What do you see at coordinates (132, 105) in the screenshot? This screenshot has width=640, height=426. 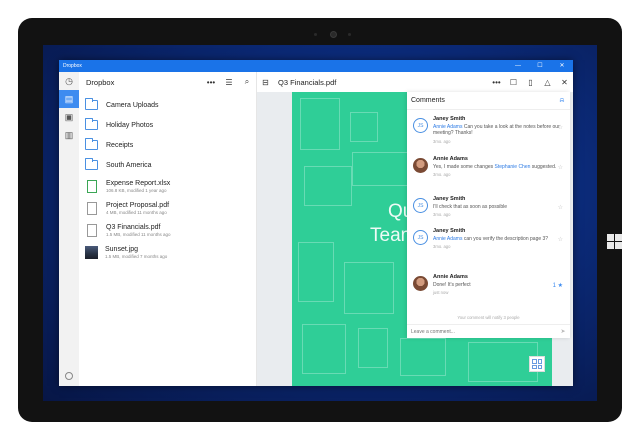 I see `item-name: Camera Uploads` at bounding box center [132, 105].